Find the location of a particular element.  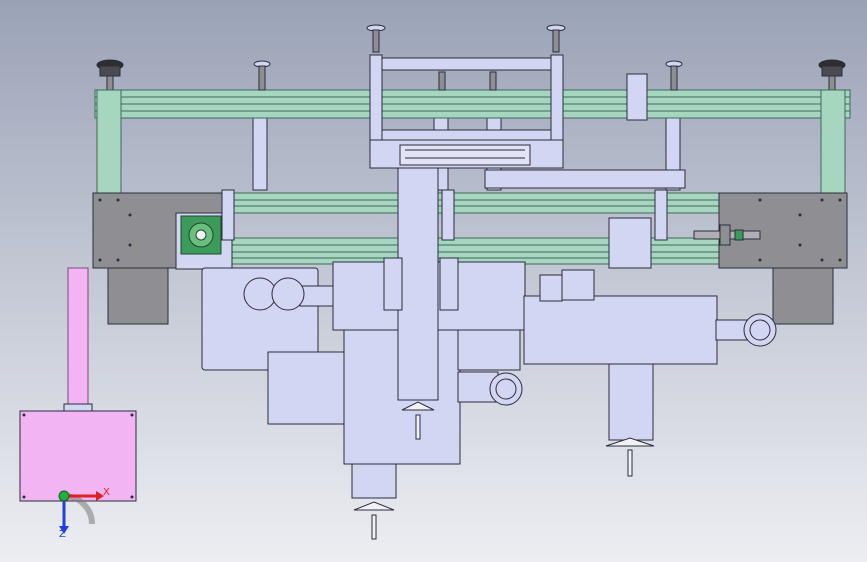

axis-z-label: Z is located at coordinates (62, 534).